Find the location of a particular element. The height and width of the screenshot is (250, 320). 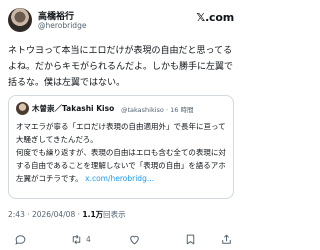

view-count: 1.1万 is located at coordinates (93, 214).